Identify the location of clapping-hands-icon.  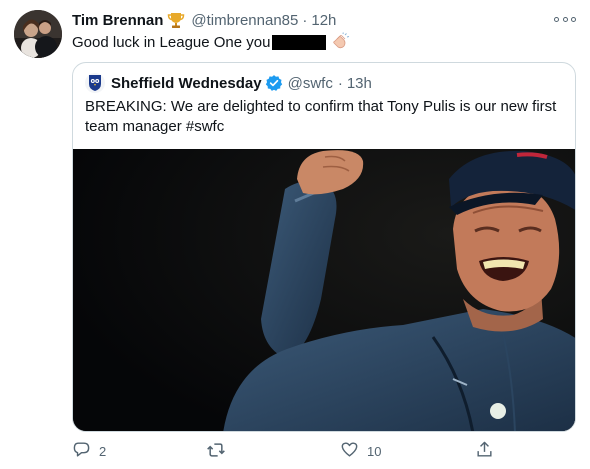
(340, 42).